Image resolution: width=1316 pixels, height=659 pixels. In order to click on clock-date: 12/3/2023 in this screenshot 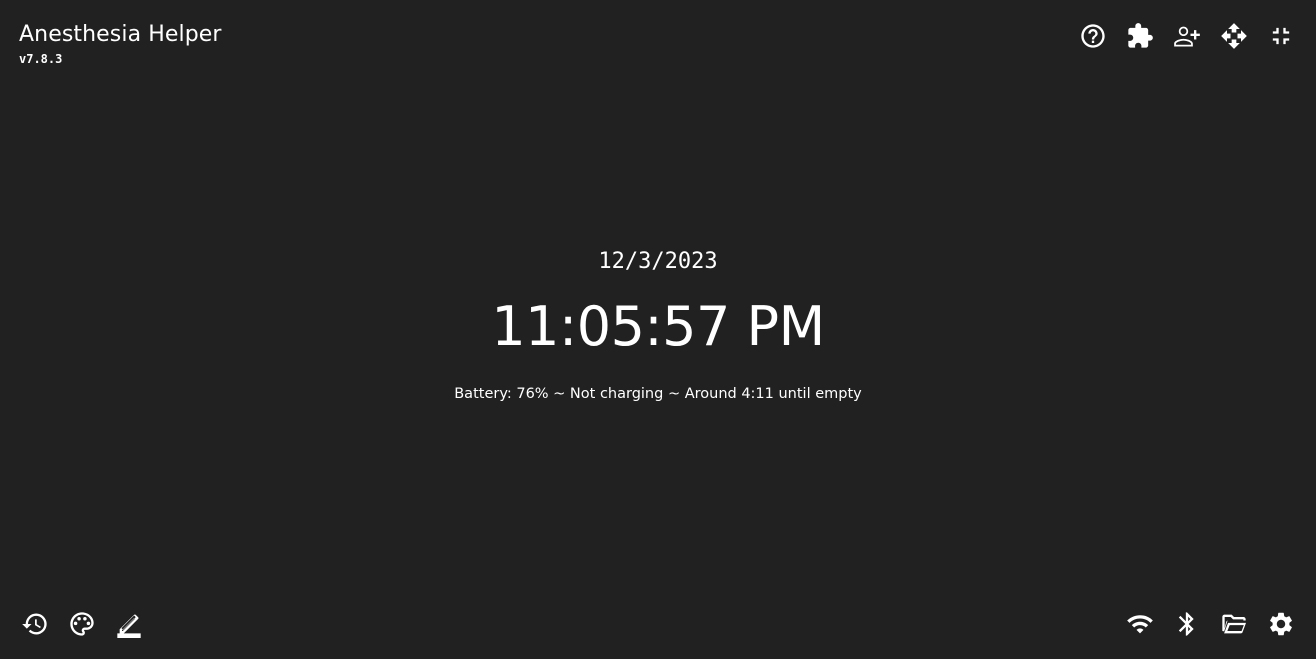, I will do `click(658, 261)`.